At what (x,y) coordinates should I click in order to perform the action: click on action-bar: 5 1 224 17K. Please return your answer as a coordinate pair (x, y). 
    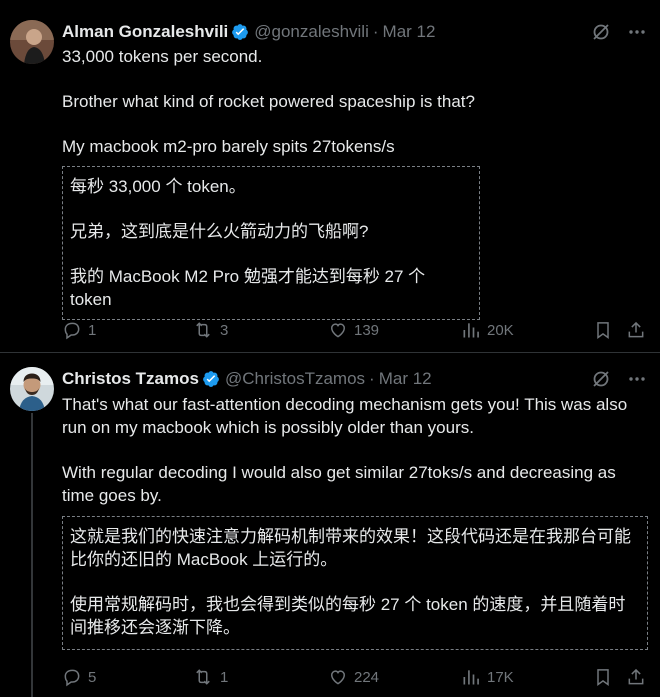
    Looking at the image, I should click on (355, 677).